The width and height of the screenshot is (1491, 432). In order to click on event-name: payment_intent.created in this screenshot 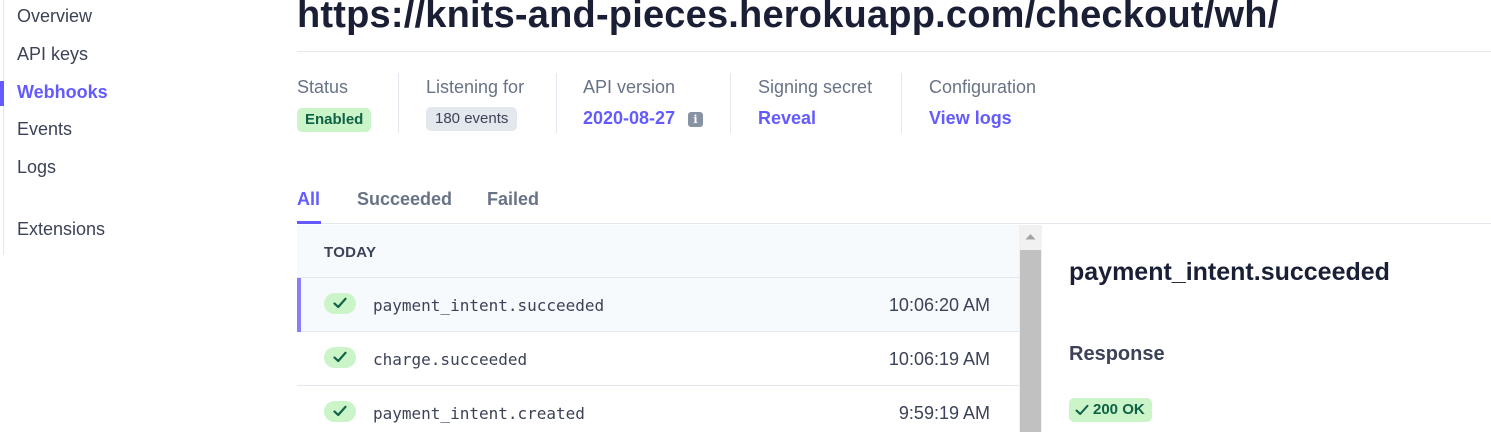, I will do `click(479, 413)`.